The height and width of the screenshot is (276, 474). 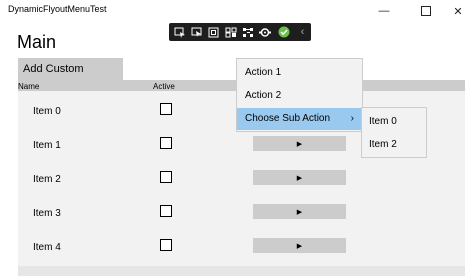 I want to click on row-label: Item 4, so click(x=47, y=247).